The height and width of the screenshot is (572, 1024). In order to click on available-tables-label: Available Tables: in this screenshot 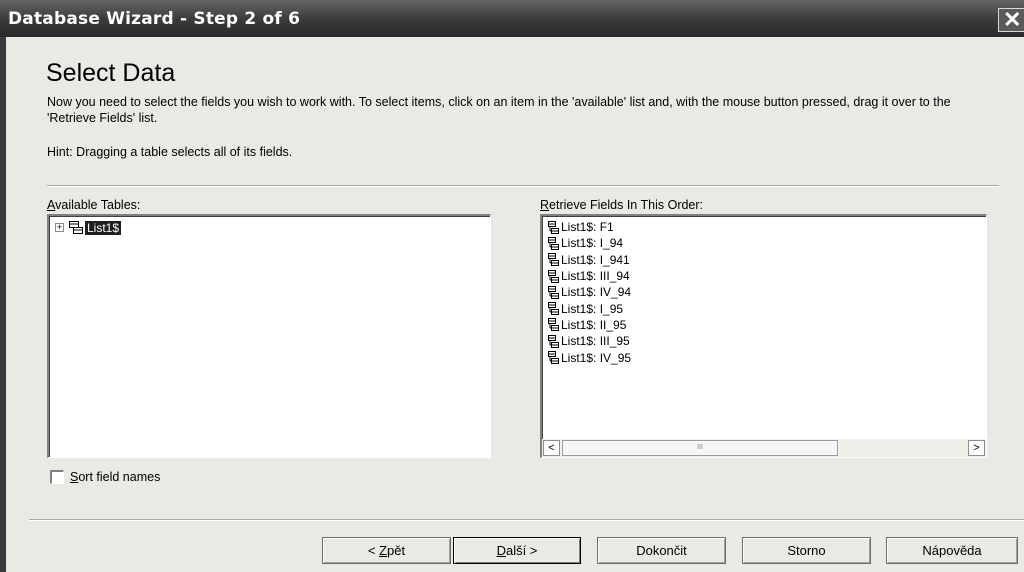, I will do `click(94, 205)`.